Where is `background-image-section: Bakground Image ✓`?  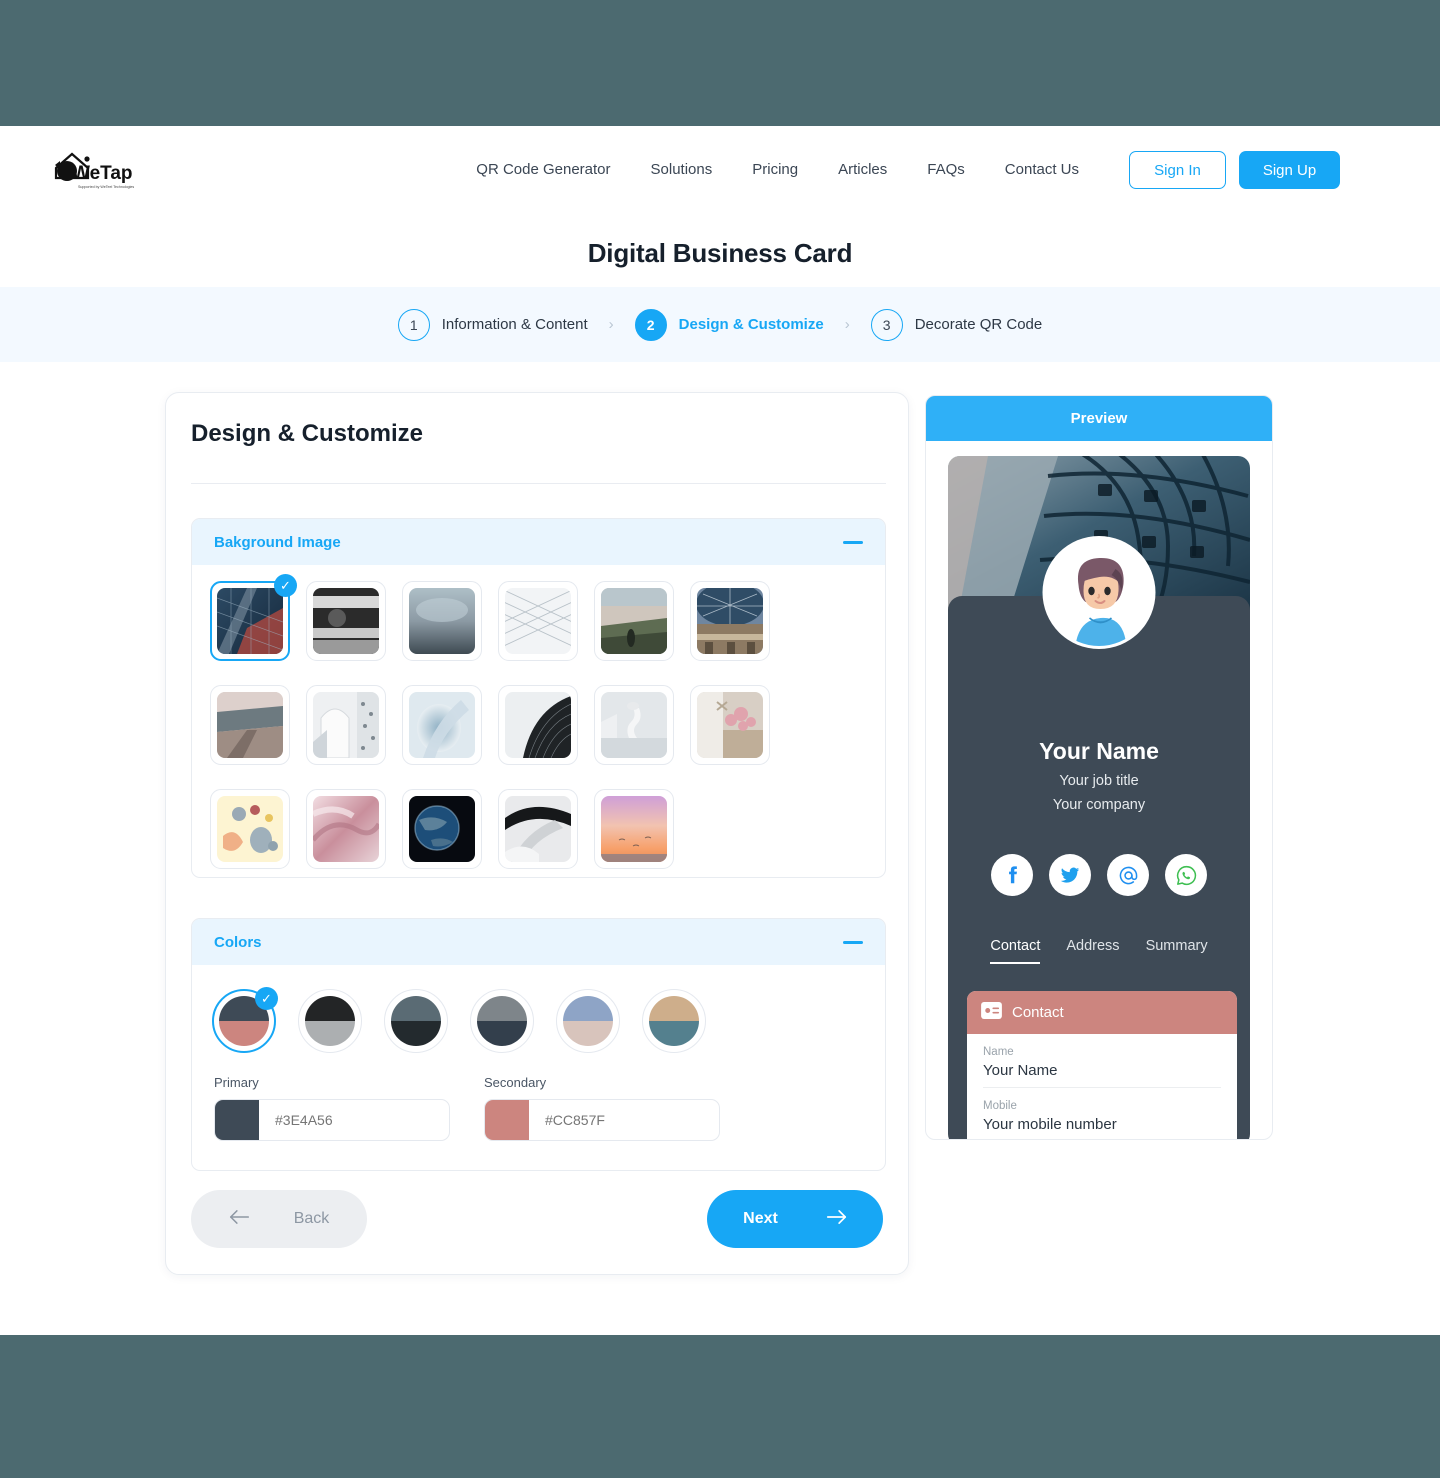 background-image-section: Bakground Image ✓ is located at coordinates (538, 698).